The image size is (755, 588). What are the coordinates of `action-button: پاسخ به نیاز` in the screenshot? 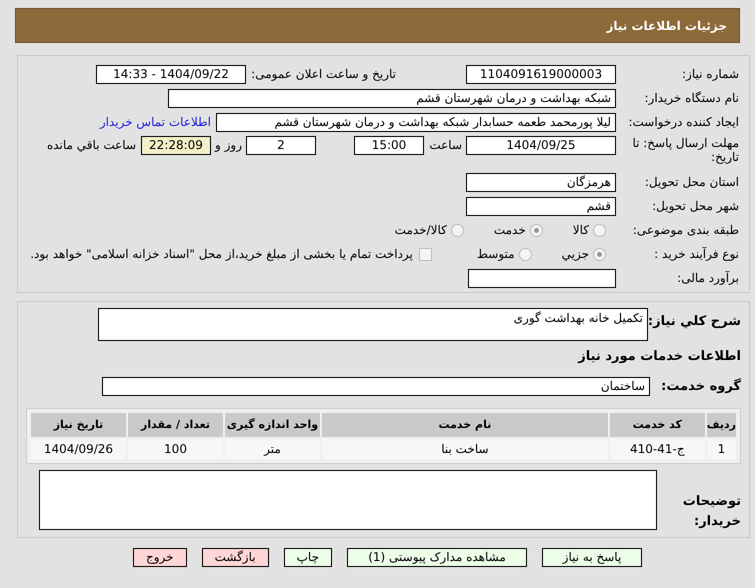 It's located at (592, 557).